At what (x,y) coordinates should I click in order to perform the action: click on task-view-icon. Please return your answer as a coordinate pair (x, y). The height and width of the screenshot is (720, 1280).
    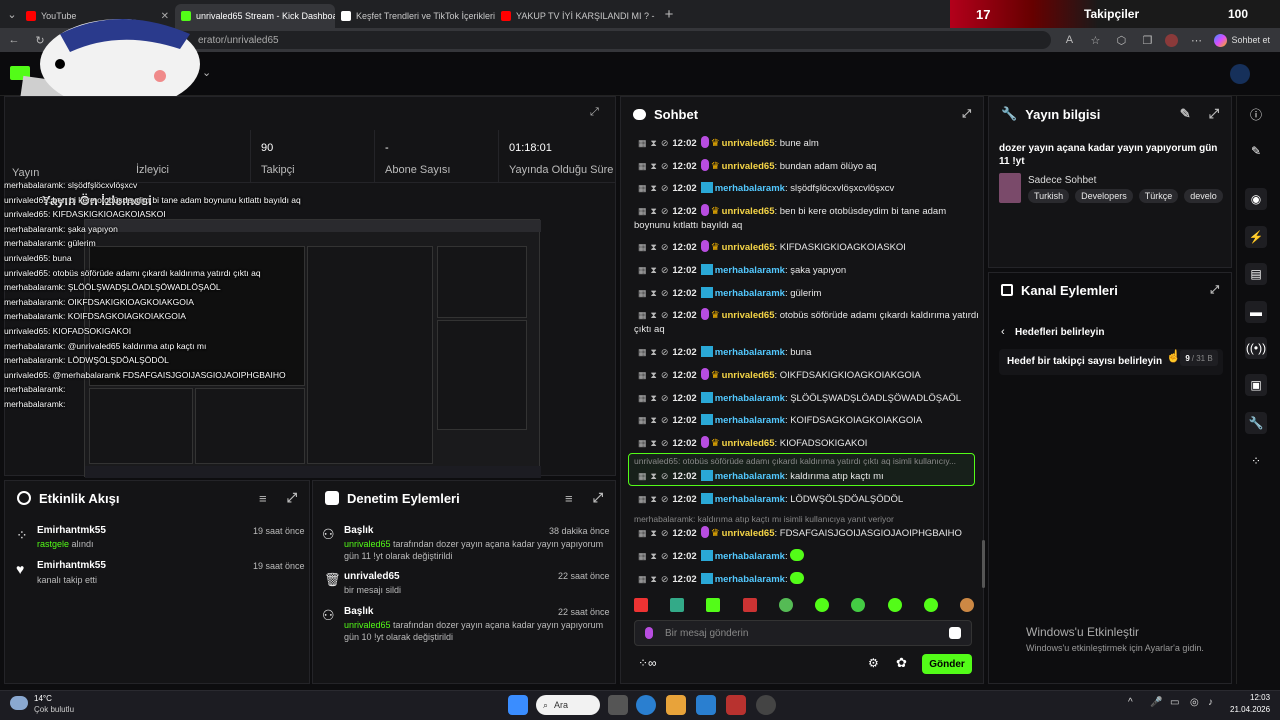
    Looking at the image, I should click on (618, 705).